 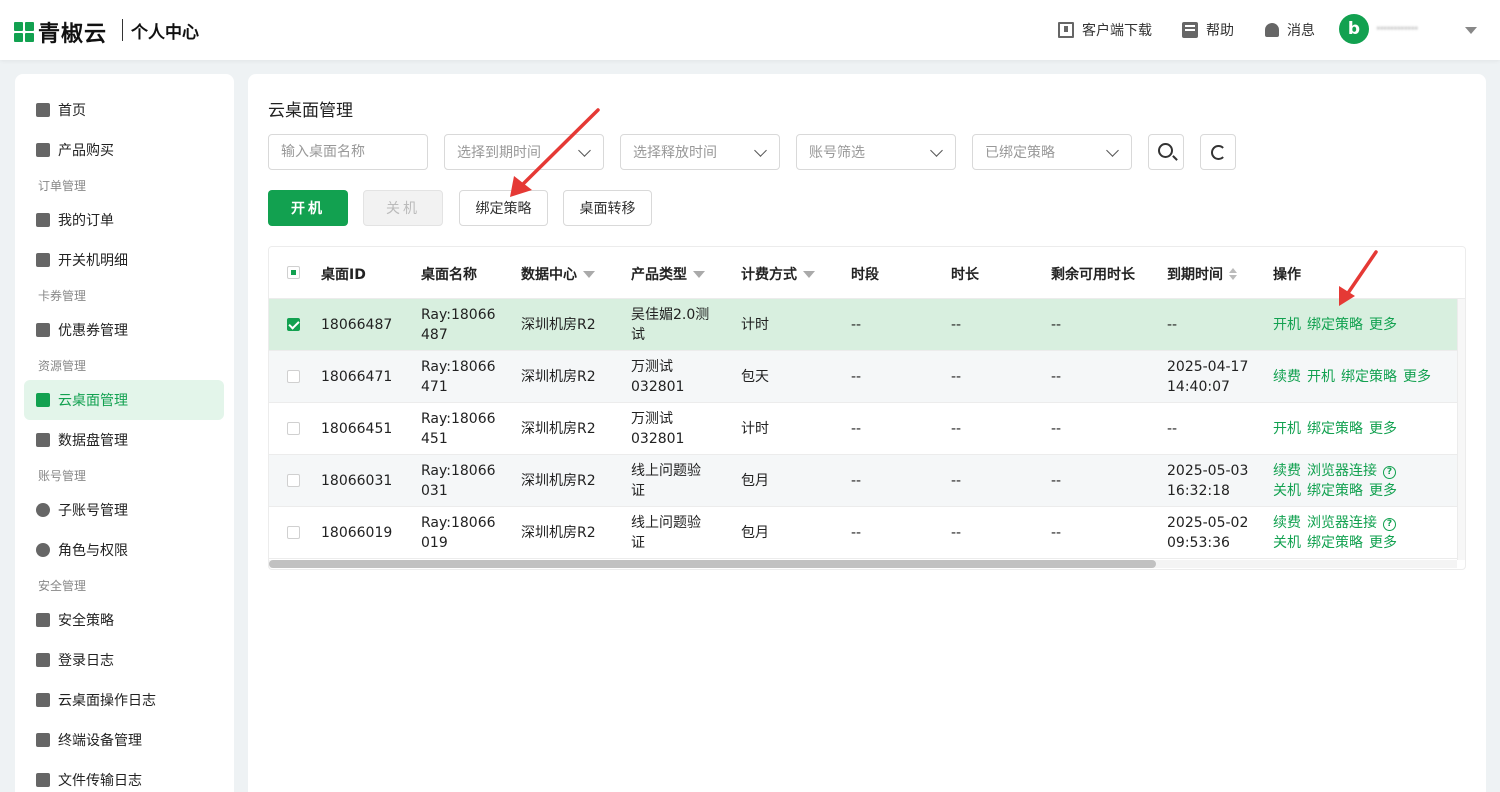 What do you see at coordinates (865, 275) in the screenshot?
I see `col-header-label: 时段` at bounding box center [865, 275].